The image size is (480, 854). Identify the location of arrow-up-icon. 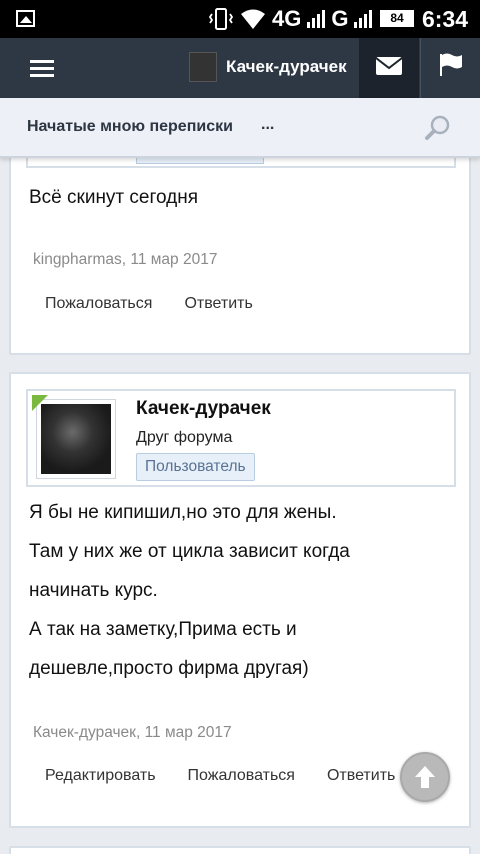
(425, 777).